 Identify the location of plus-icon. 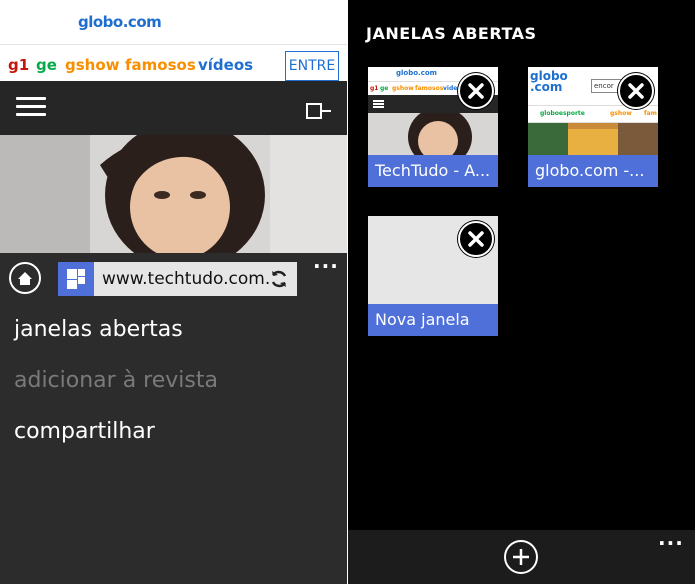
(521, 557).